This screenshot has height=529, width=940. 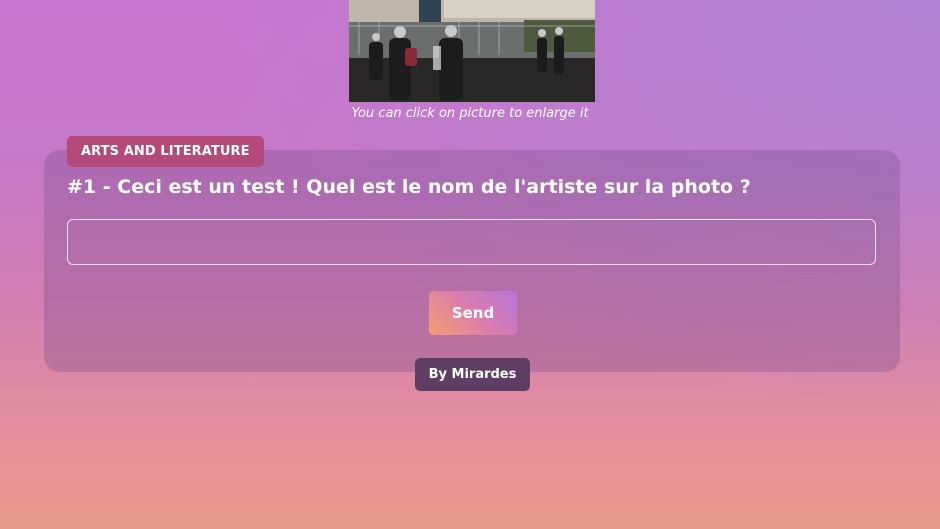 What do you see at coordinates (165, 151) in the screenshot?
I see `category-badge: ARTS AND LITERATURE` at bounding box center [165, 151].